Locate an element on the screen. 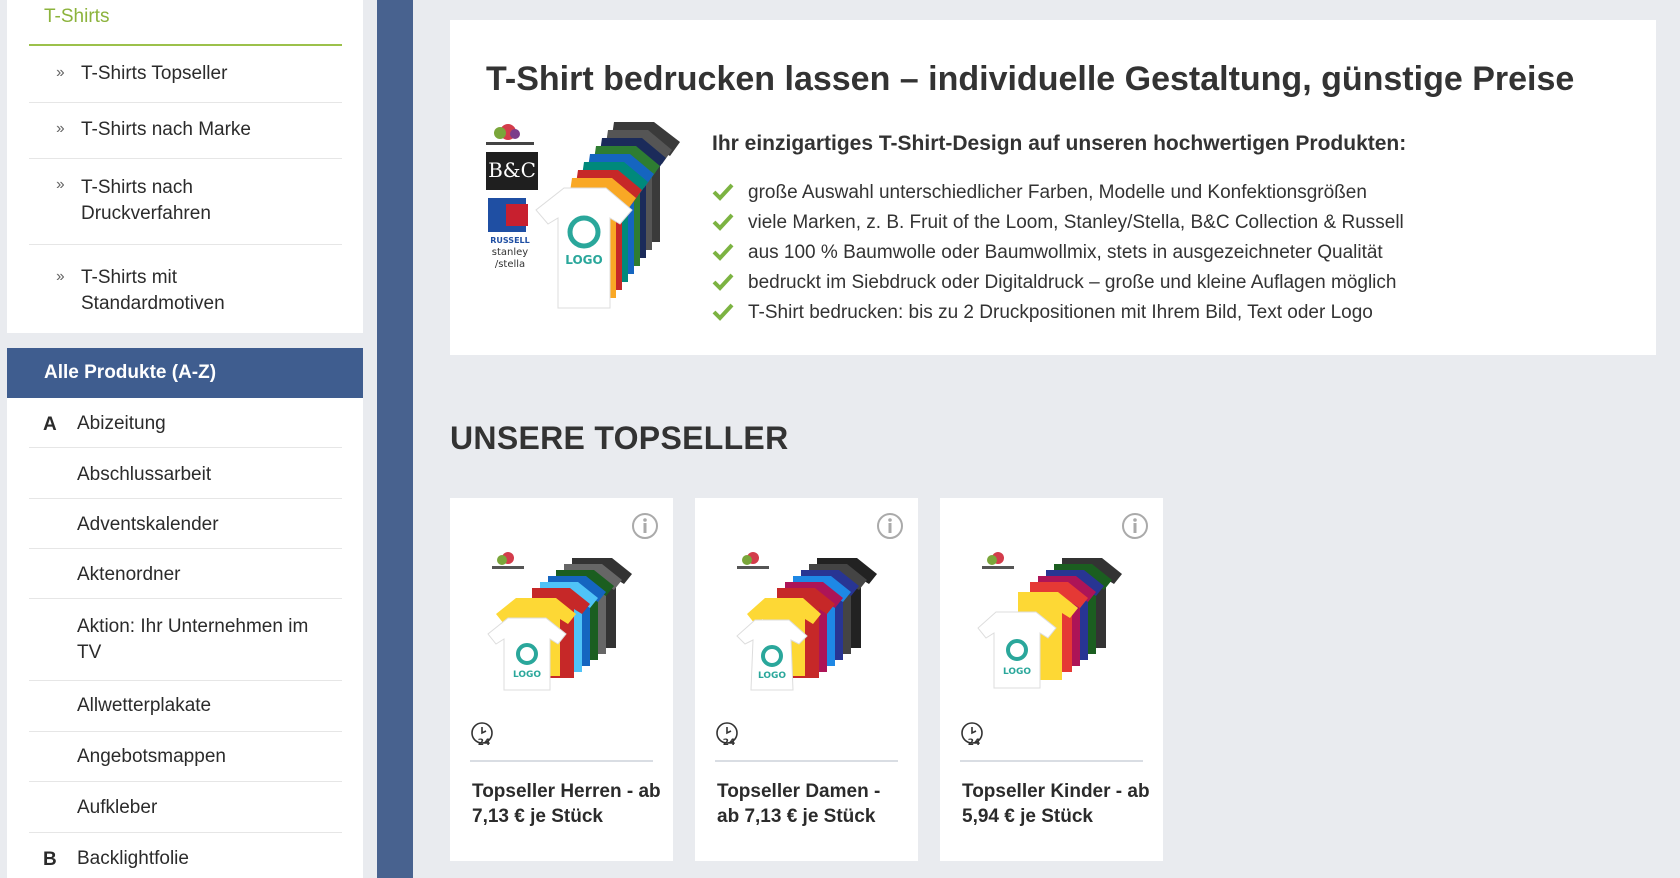 The height and width of the screenshot is (878, 1680). az-item-abschlussarbeit: Abschlussarbeit is located at coordinates (185, 473).